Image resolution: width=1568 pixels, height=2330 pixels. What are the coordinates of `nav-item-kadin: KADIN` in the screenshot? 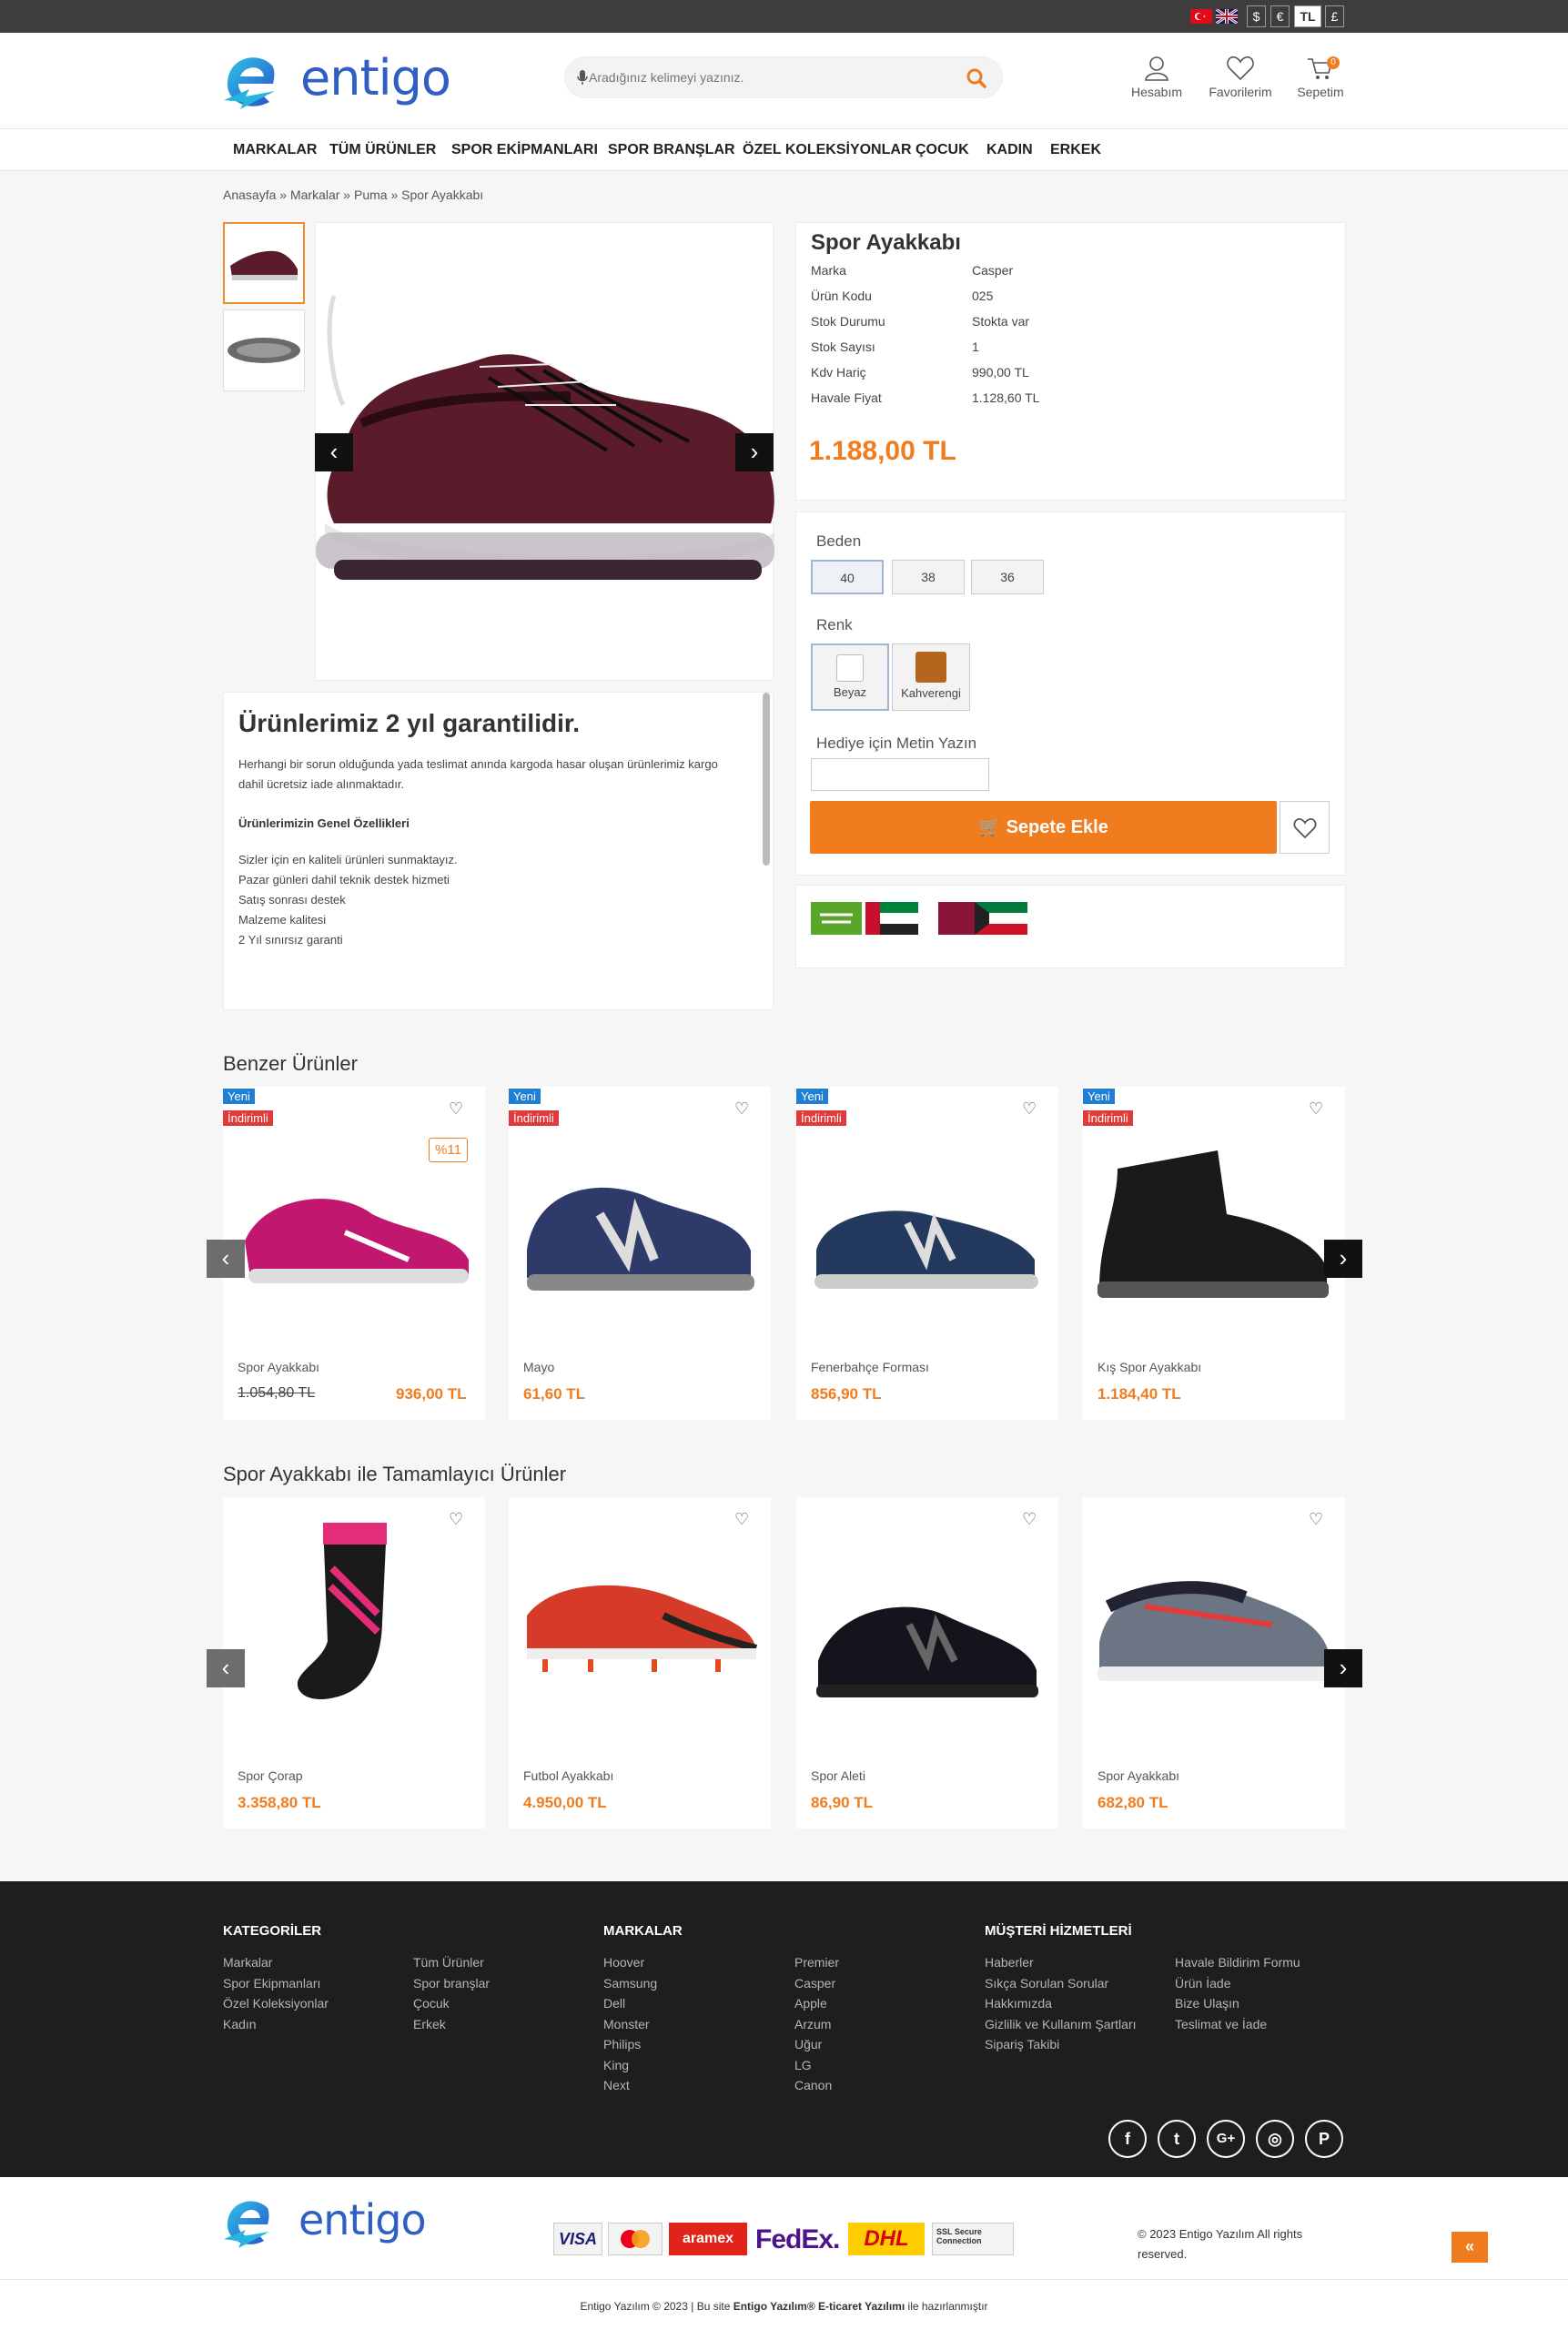 It's located at (1009, 150).